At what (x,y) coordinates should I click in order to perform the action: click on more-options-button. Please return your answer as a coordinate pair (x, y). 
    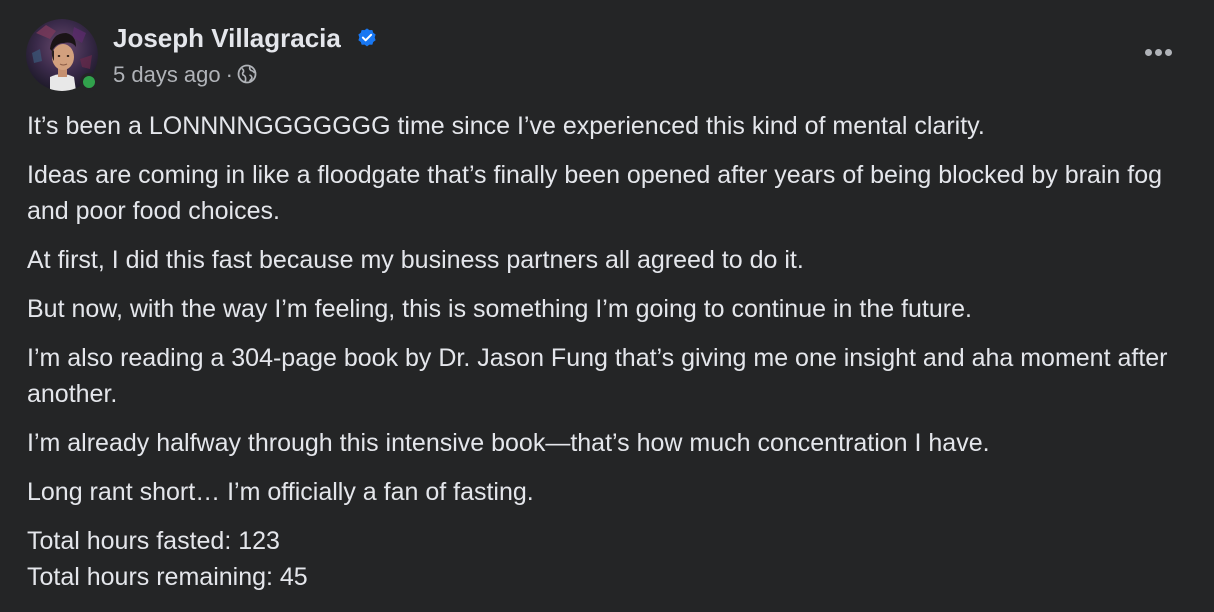
    Looking at the image, I should click on (1158, 52).